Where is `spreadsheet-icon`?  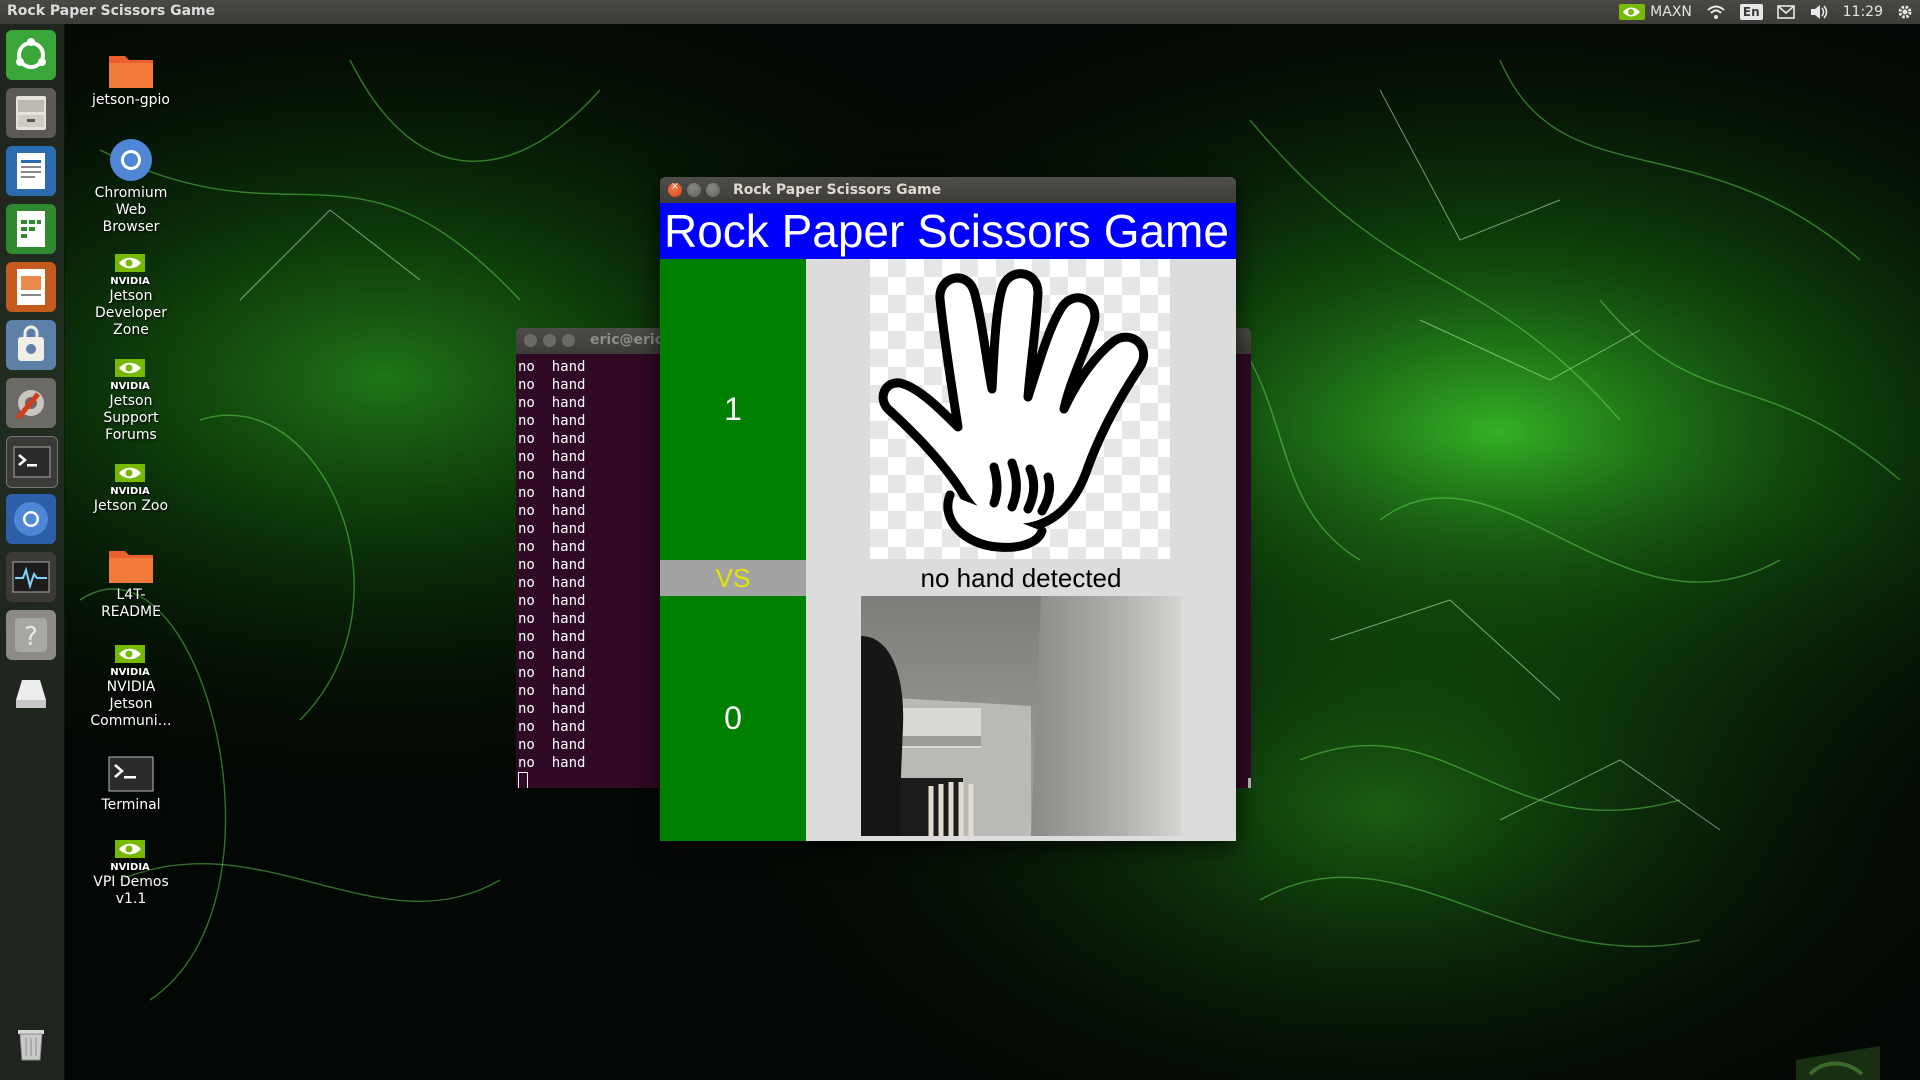
spreadsheet-icon is located at coordinates (31, 229).